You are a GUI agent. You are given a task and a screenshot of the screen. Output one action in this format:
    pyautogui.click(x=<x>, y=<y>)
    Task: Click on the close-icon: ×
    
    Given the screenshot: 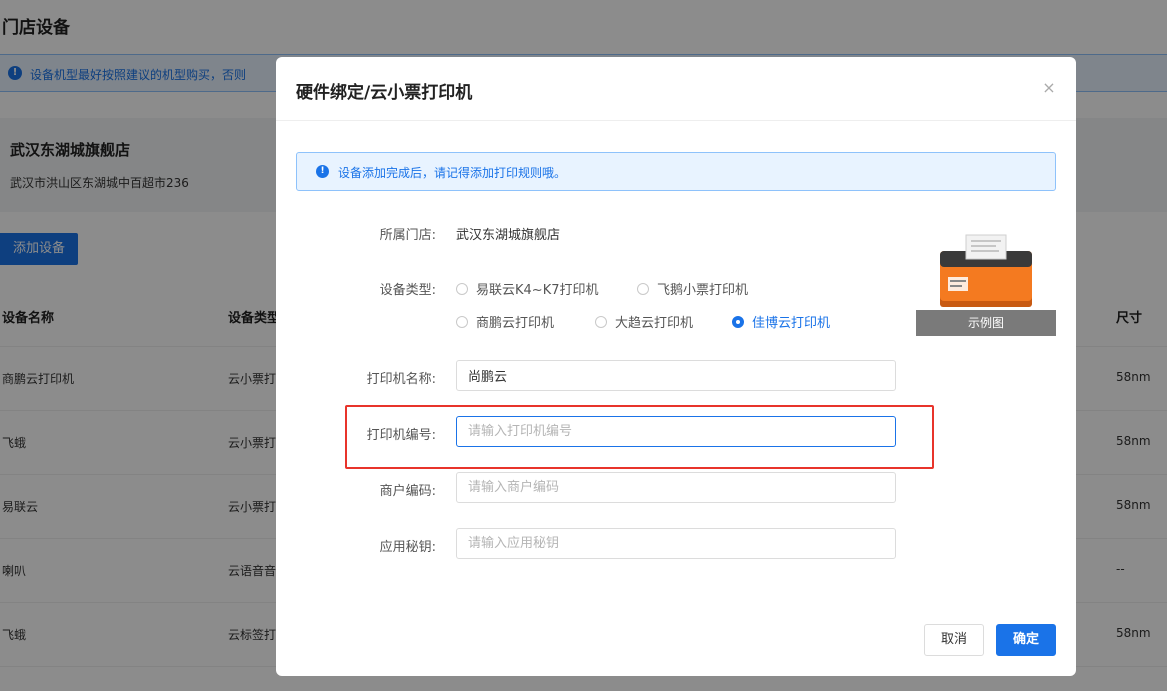 What is the action you would take?
    pyautogui.click(x=1049, y=88)
    